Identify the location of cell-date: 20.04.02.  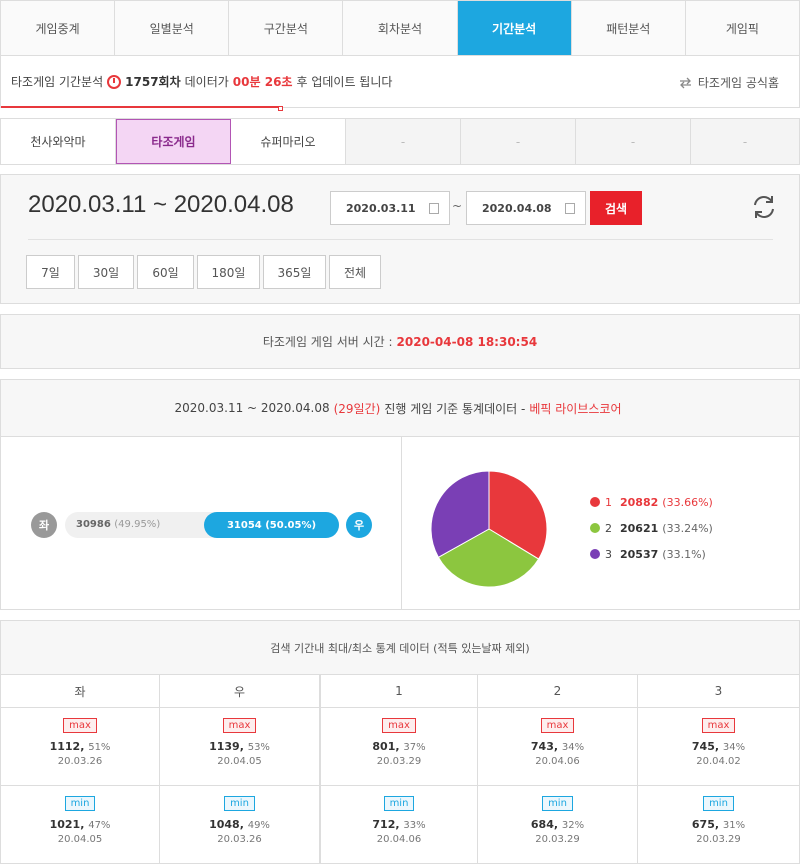
(718, 761).